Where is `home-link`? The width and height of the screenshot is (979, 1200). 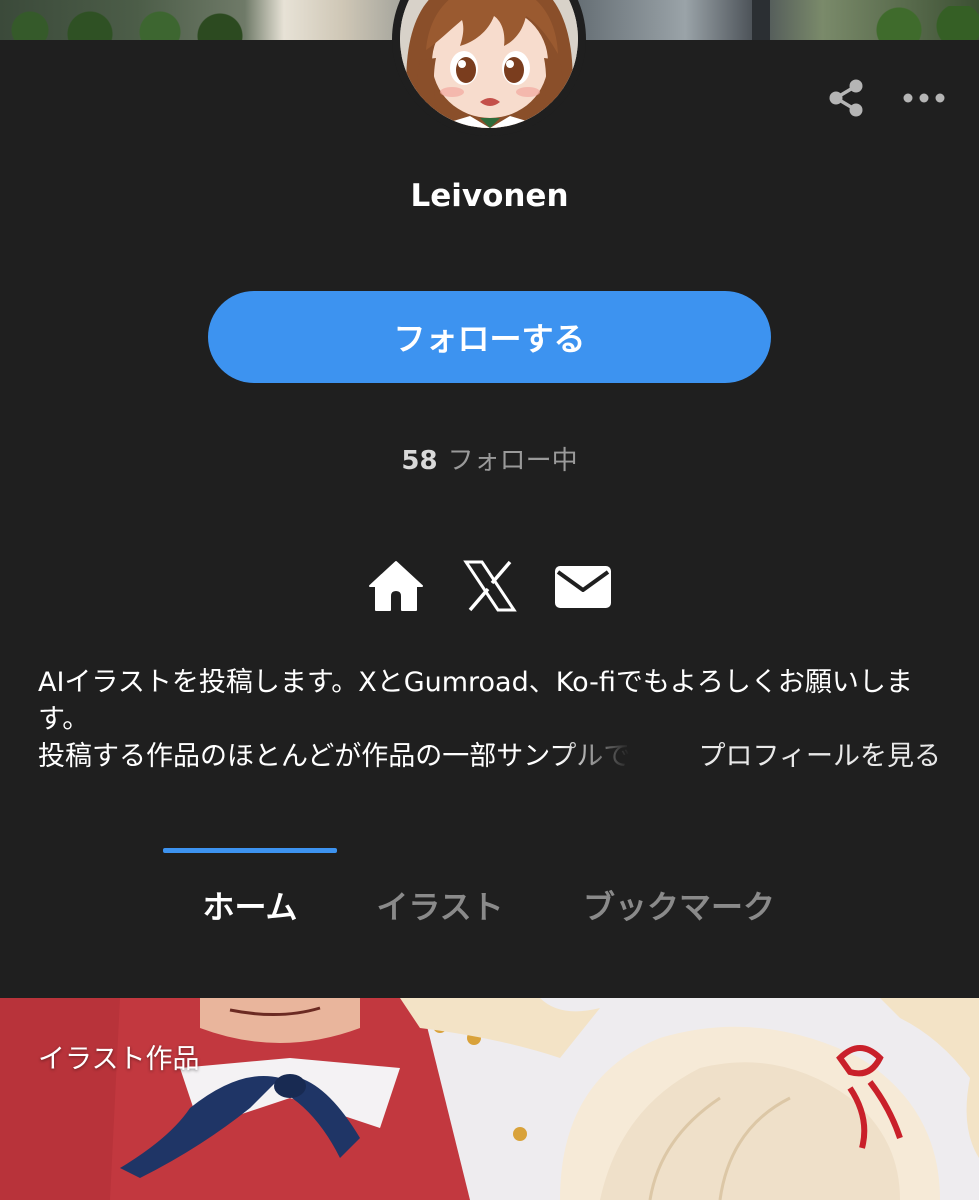
home-link is located at coordinates (396, 586).